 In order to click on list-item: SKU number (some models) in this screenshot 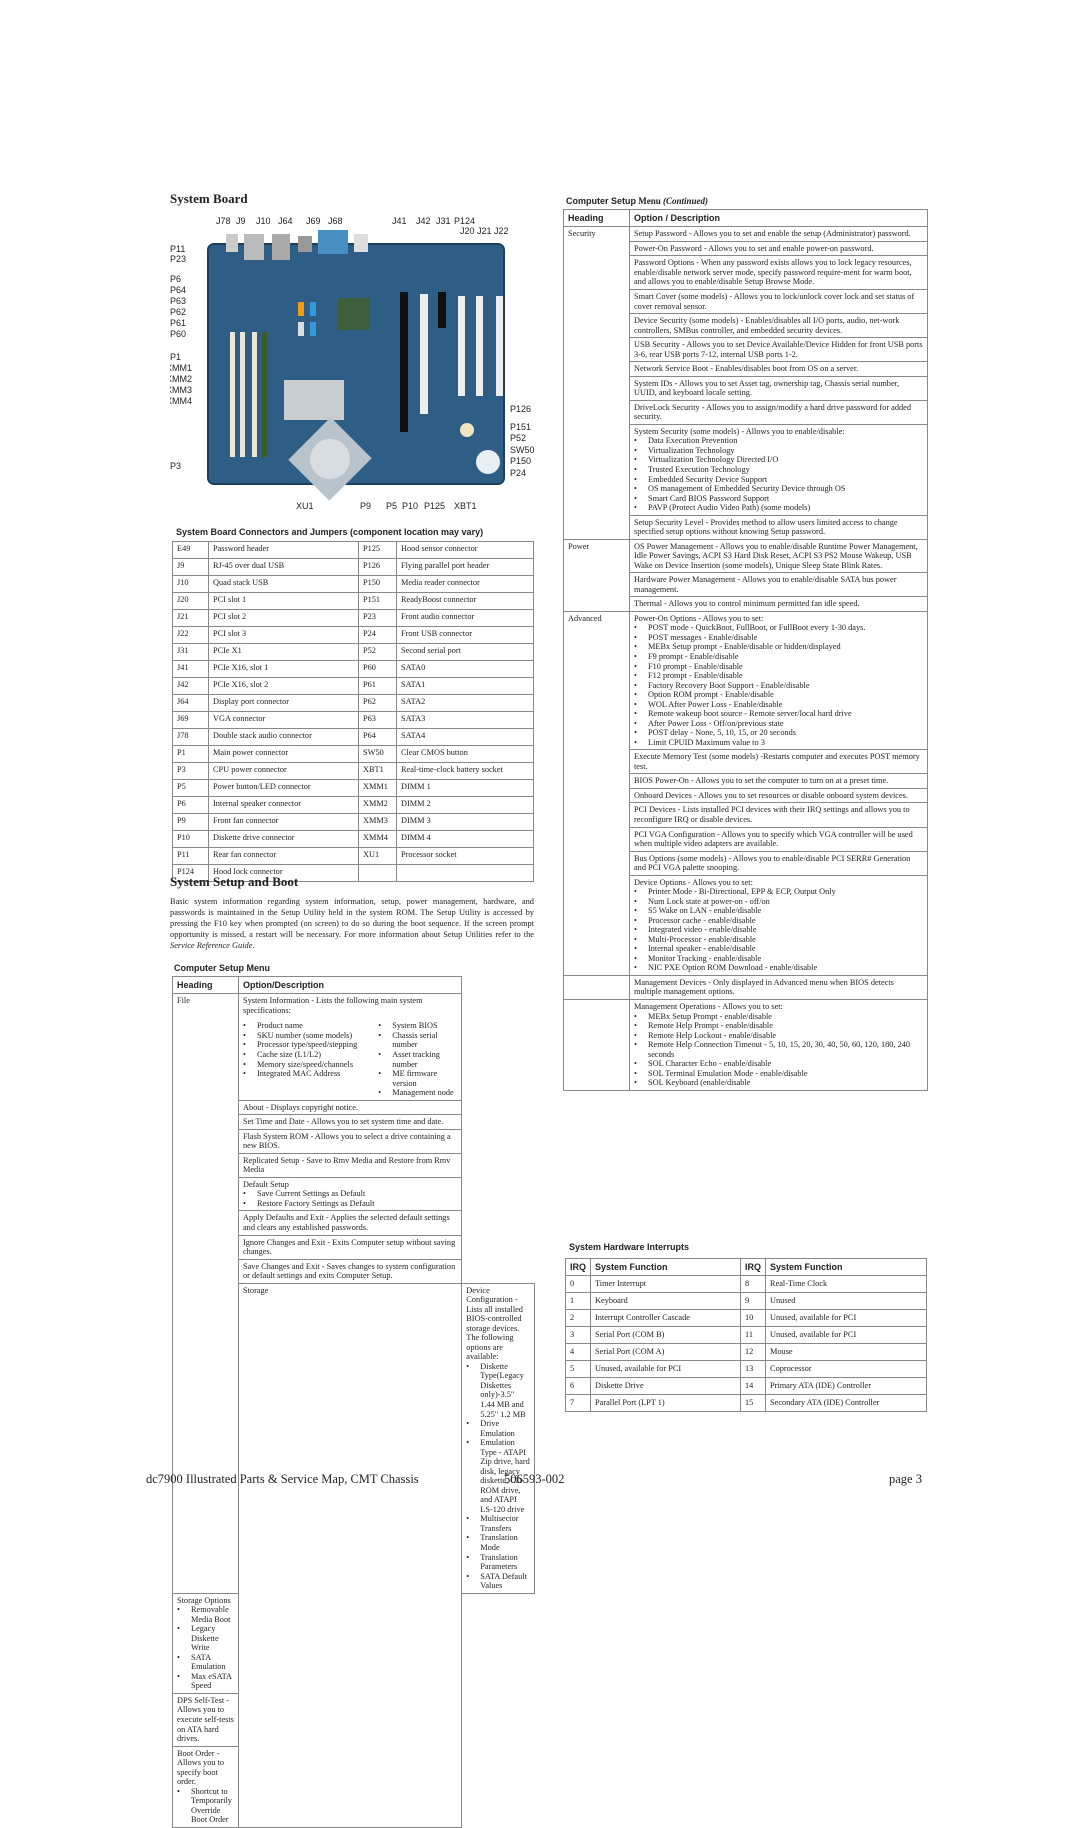, I will do `click(310, 1036)`.